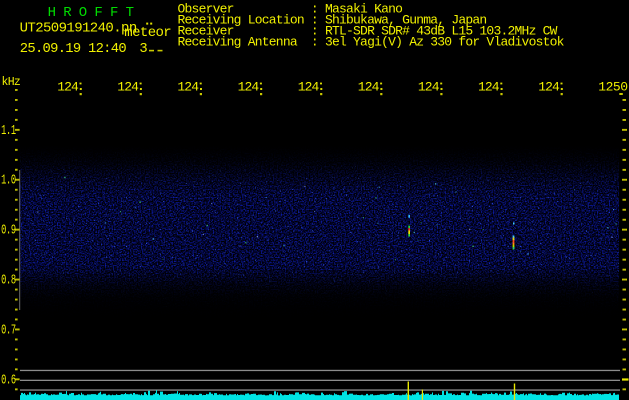 This screenshot has height=400, width=629. I want to click on svg-text: 25.09.19 12:40, so click(73, 49).